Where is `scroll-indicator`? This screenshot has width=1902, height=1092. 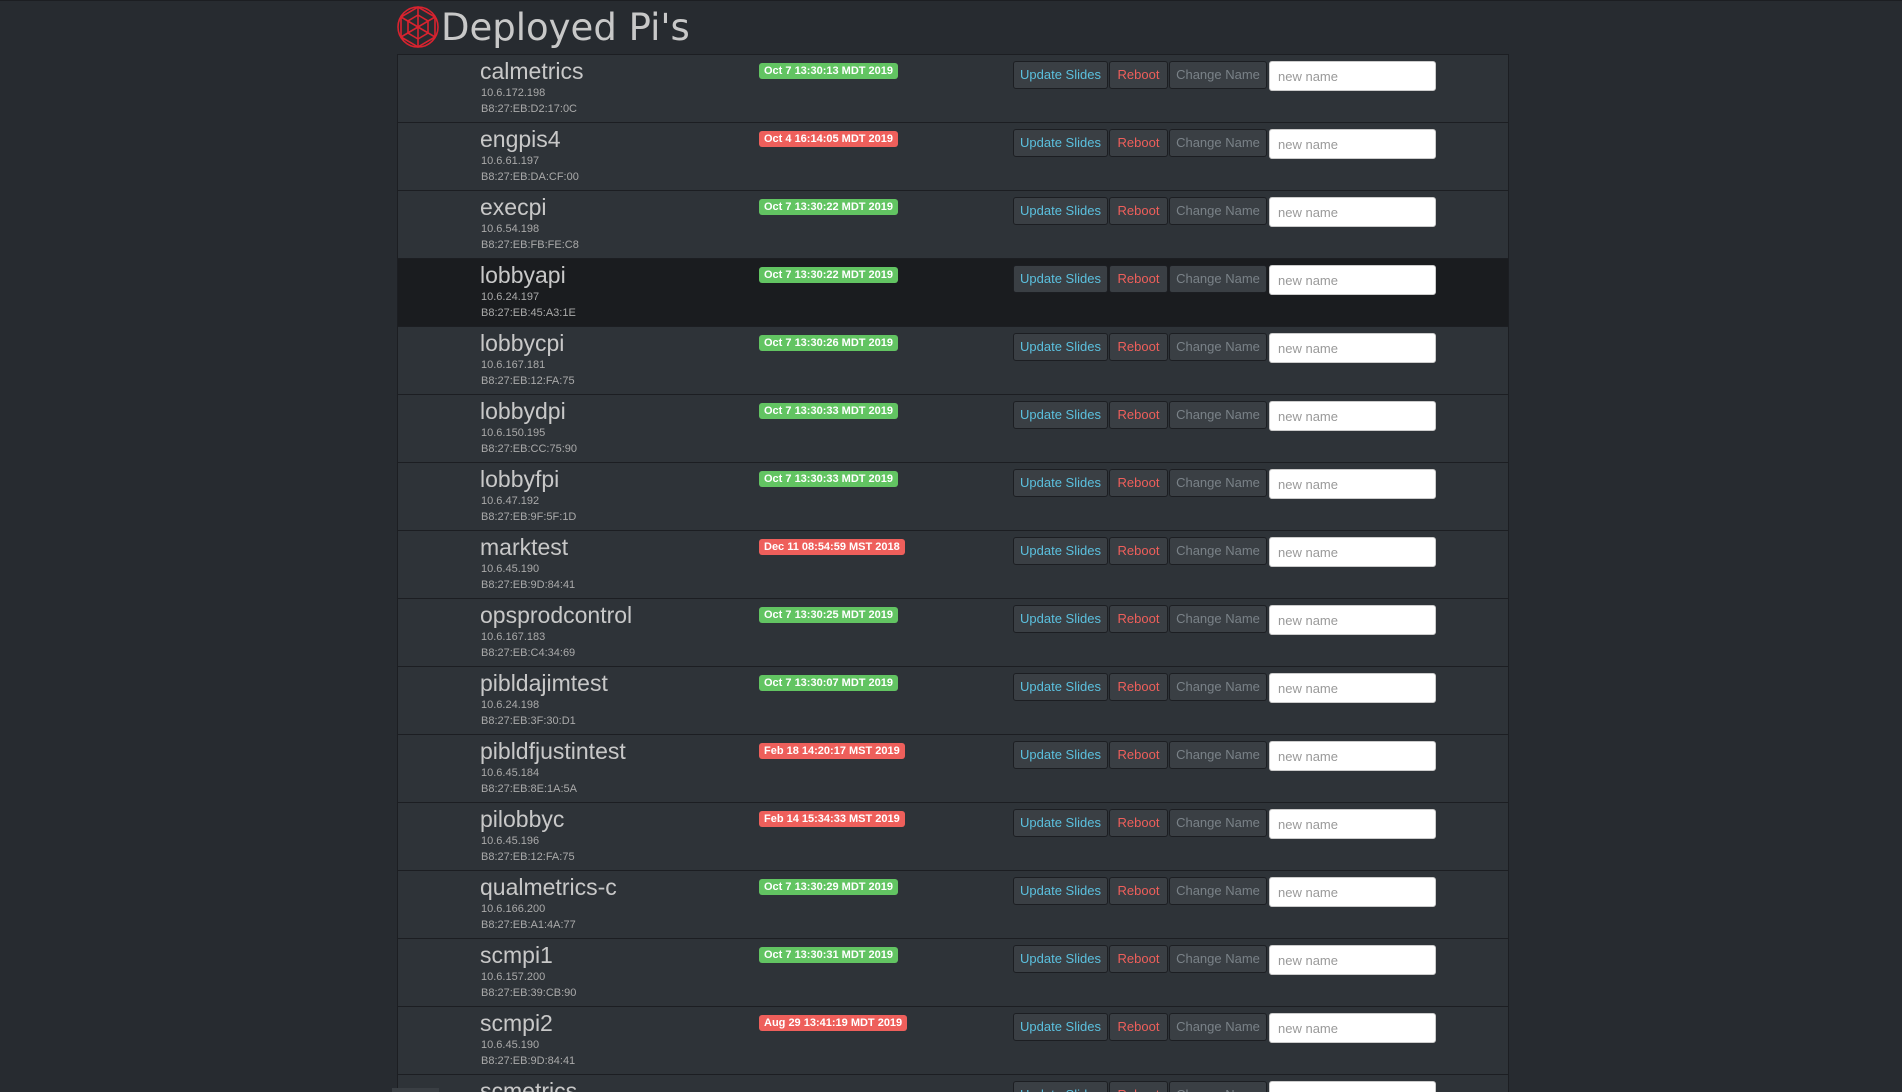 scroll-indicator is located at coordinates (415, 1090).